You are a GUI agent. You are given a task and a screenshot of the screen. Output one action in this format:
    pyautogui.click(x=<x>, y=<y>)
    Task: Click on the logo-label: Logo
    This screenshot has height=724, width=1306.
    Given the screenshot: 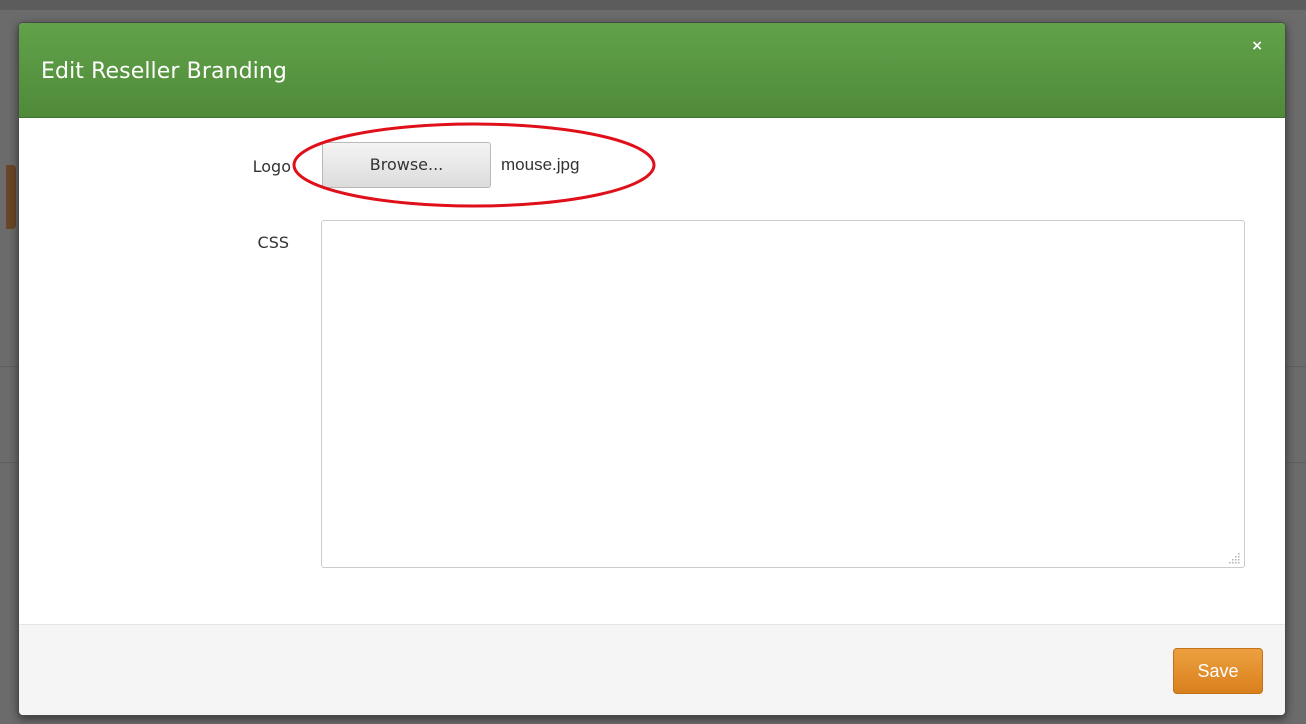 What is the action you would take?
    pyautogui.click(x=271, y=166)
    